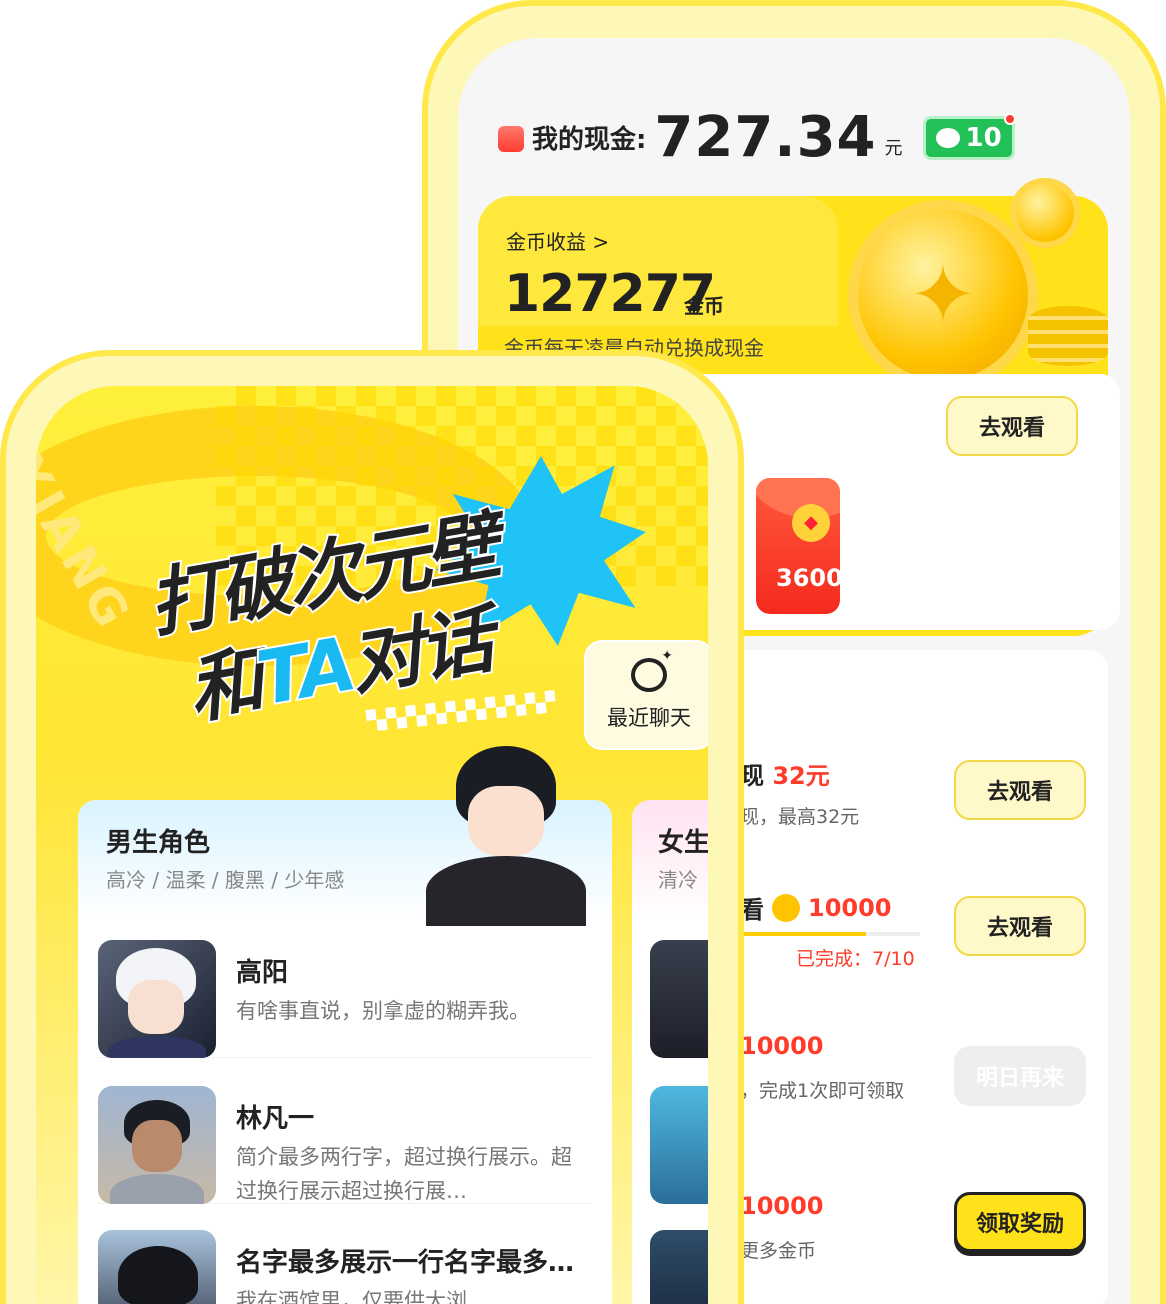  Describe the element at coordinates (786, 907) in the screenshot. I see `coin-icon` at that location.